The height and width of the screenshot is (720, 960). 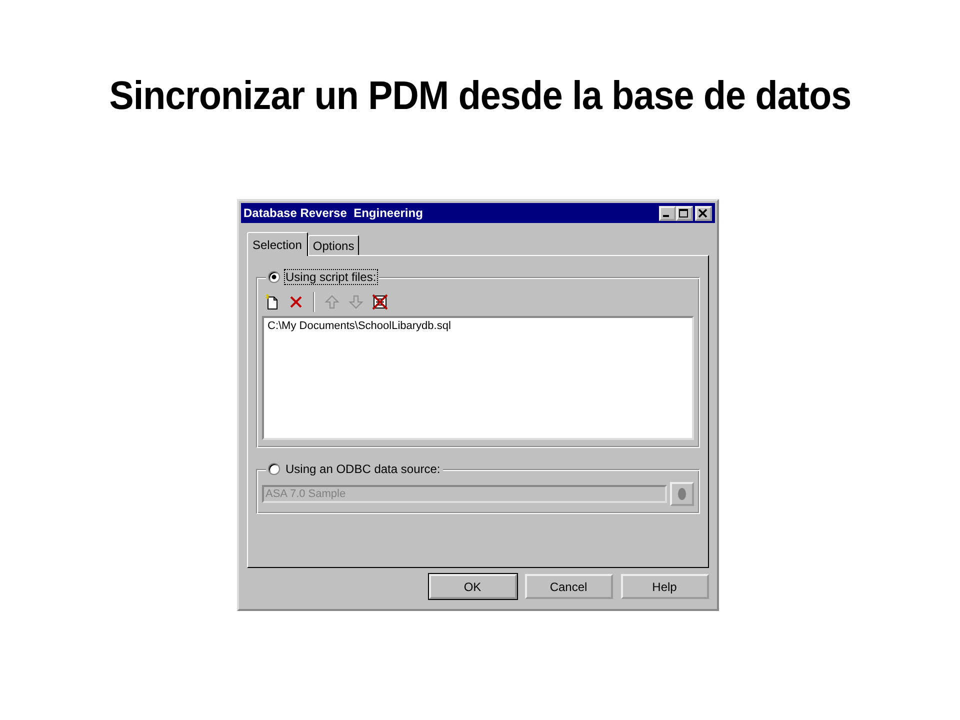 What do you see at coordinates (682, 494) in the screenshot?
I see `browse-button` at bounding box center [682, 494].